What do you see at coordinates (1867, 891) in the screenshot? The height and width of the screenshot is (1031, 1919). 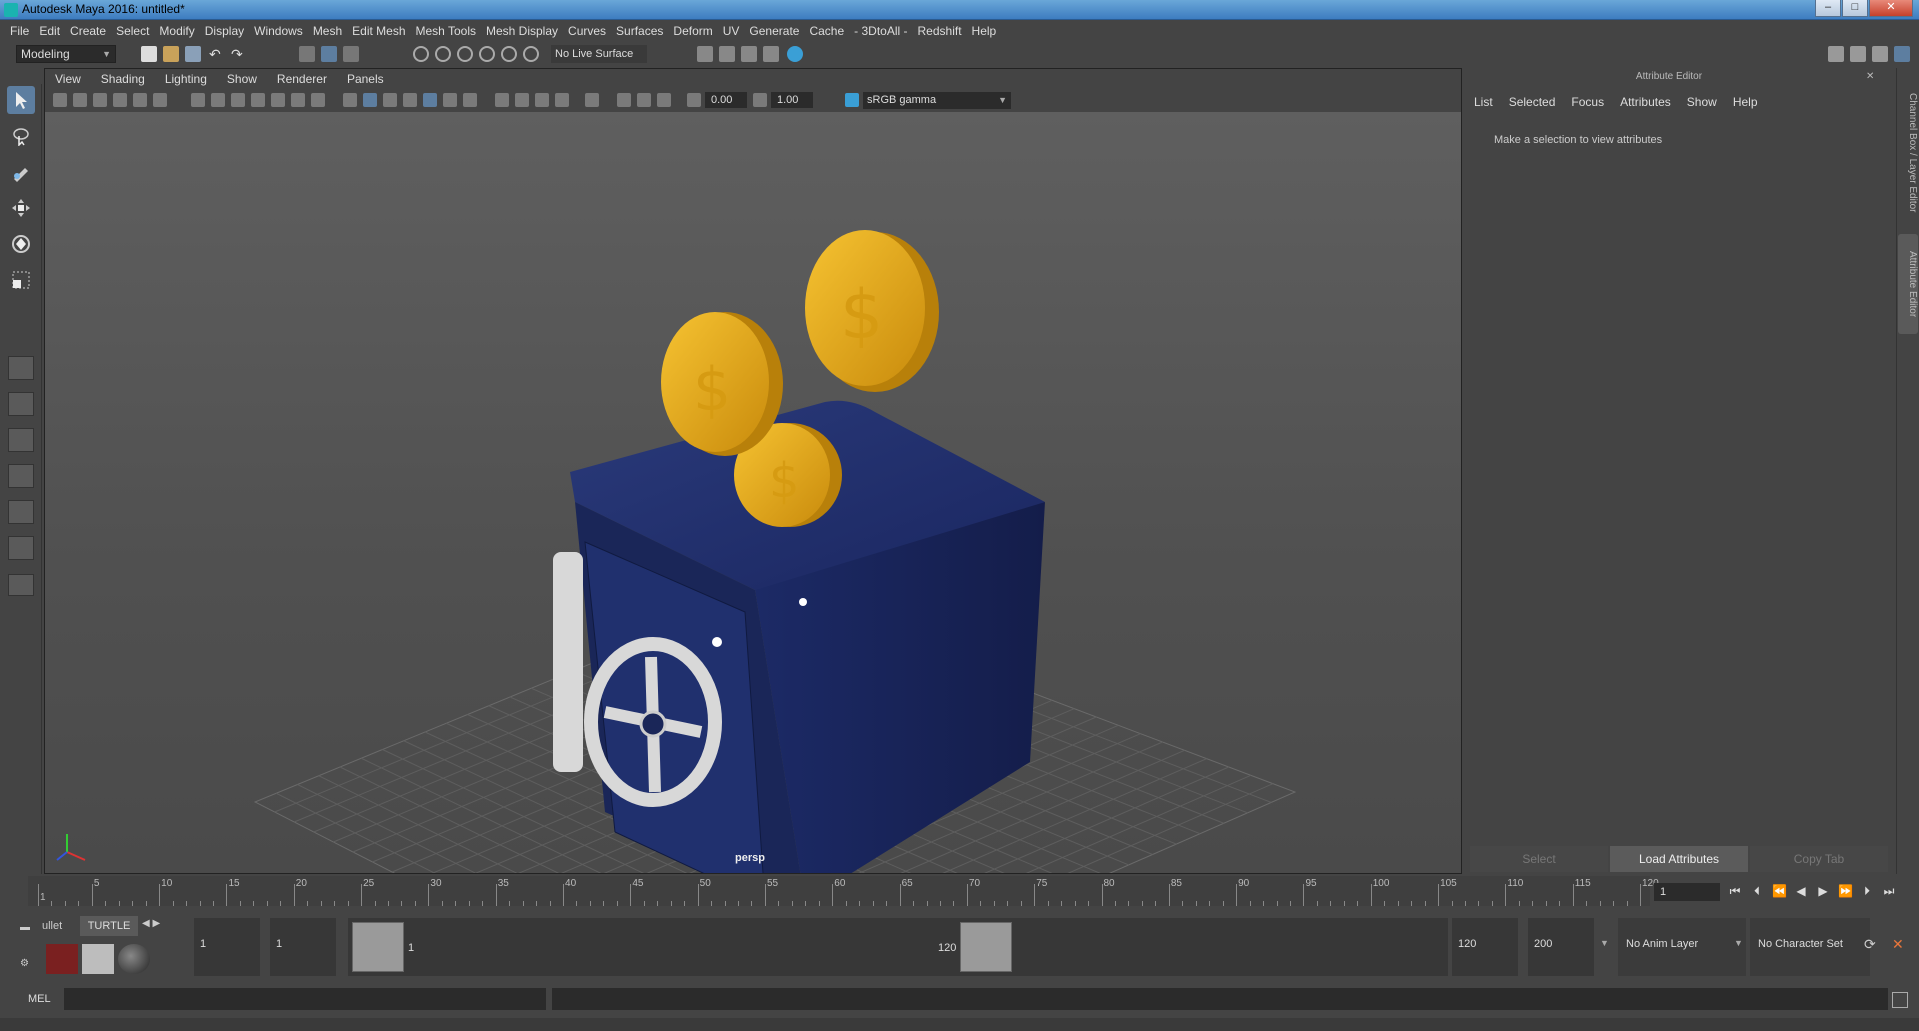 I see `step-forward-key-icon: ⏵` at bounding box center [1867, 891].